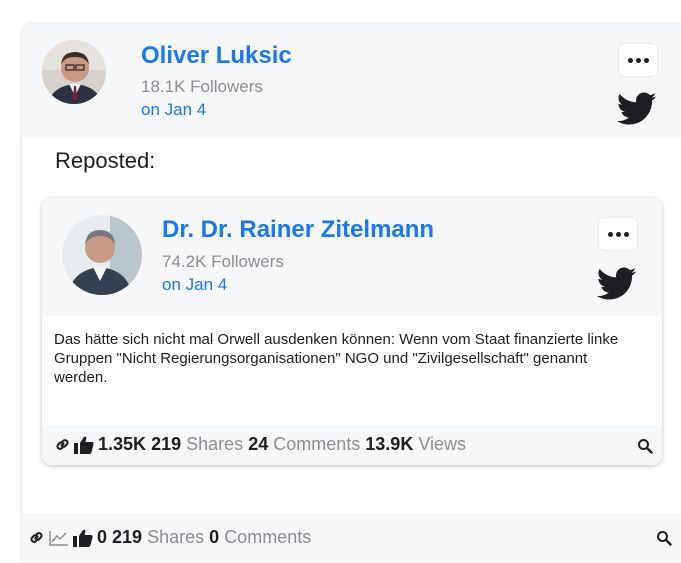  I want to click on repost-author-name: Dr. Dr. Rainer Zitelmann, so click(298, 230).